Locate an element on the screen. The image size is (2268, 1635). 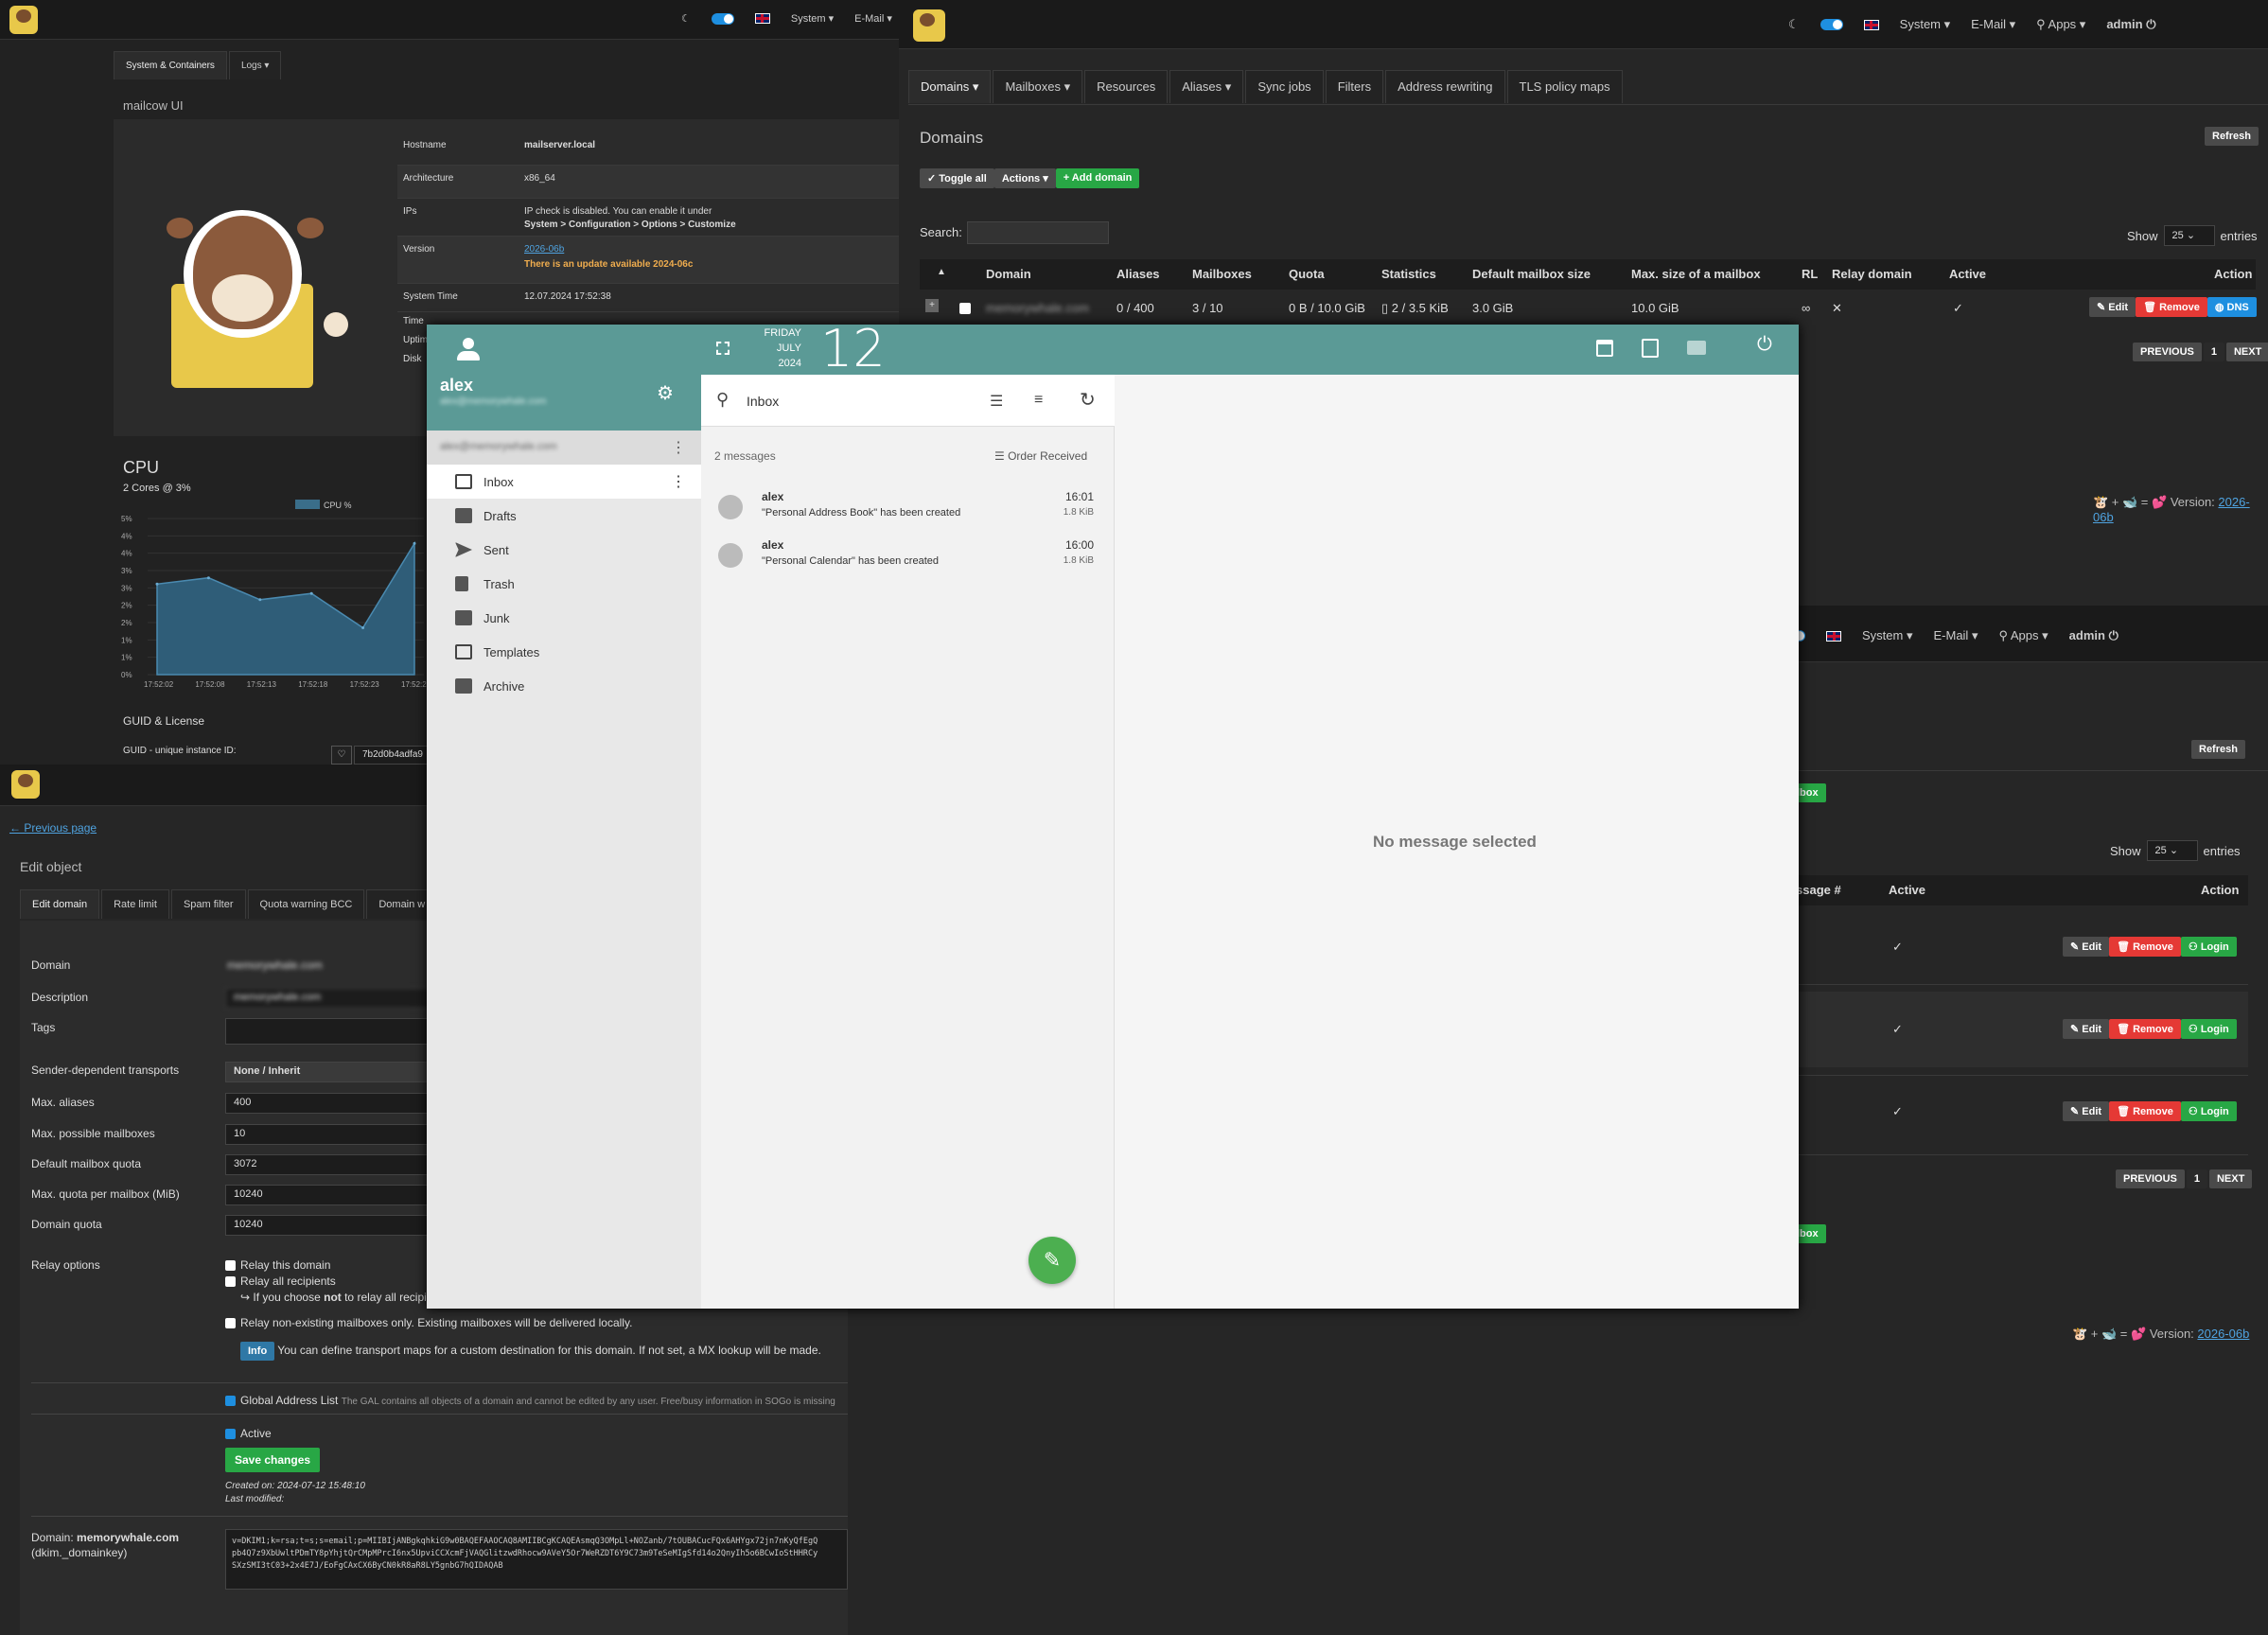
sort-icon: ▲ is located at coordinates (941, 272).